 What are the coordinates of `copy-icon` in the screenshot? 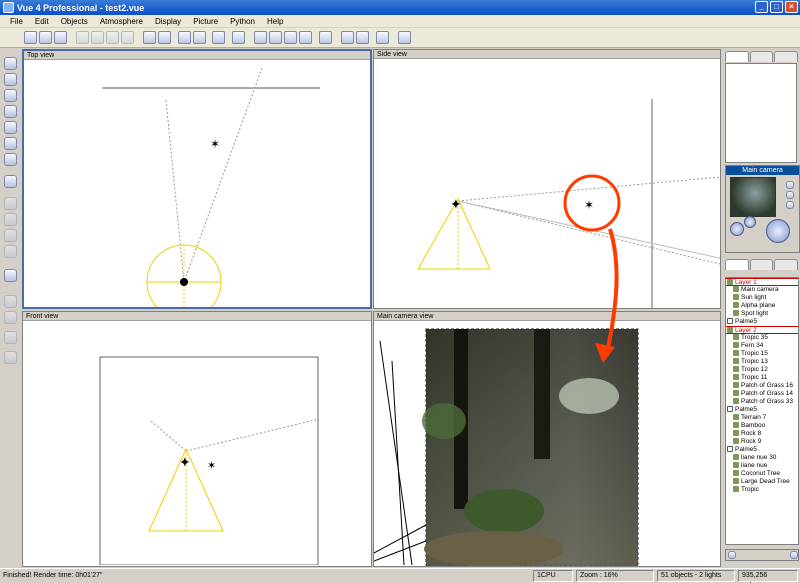 It's located at (97, 37).